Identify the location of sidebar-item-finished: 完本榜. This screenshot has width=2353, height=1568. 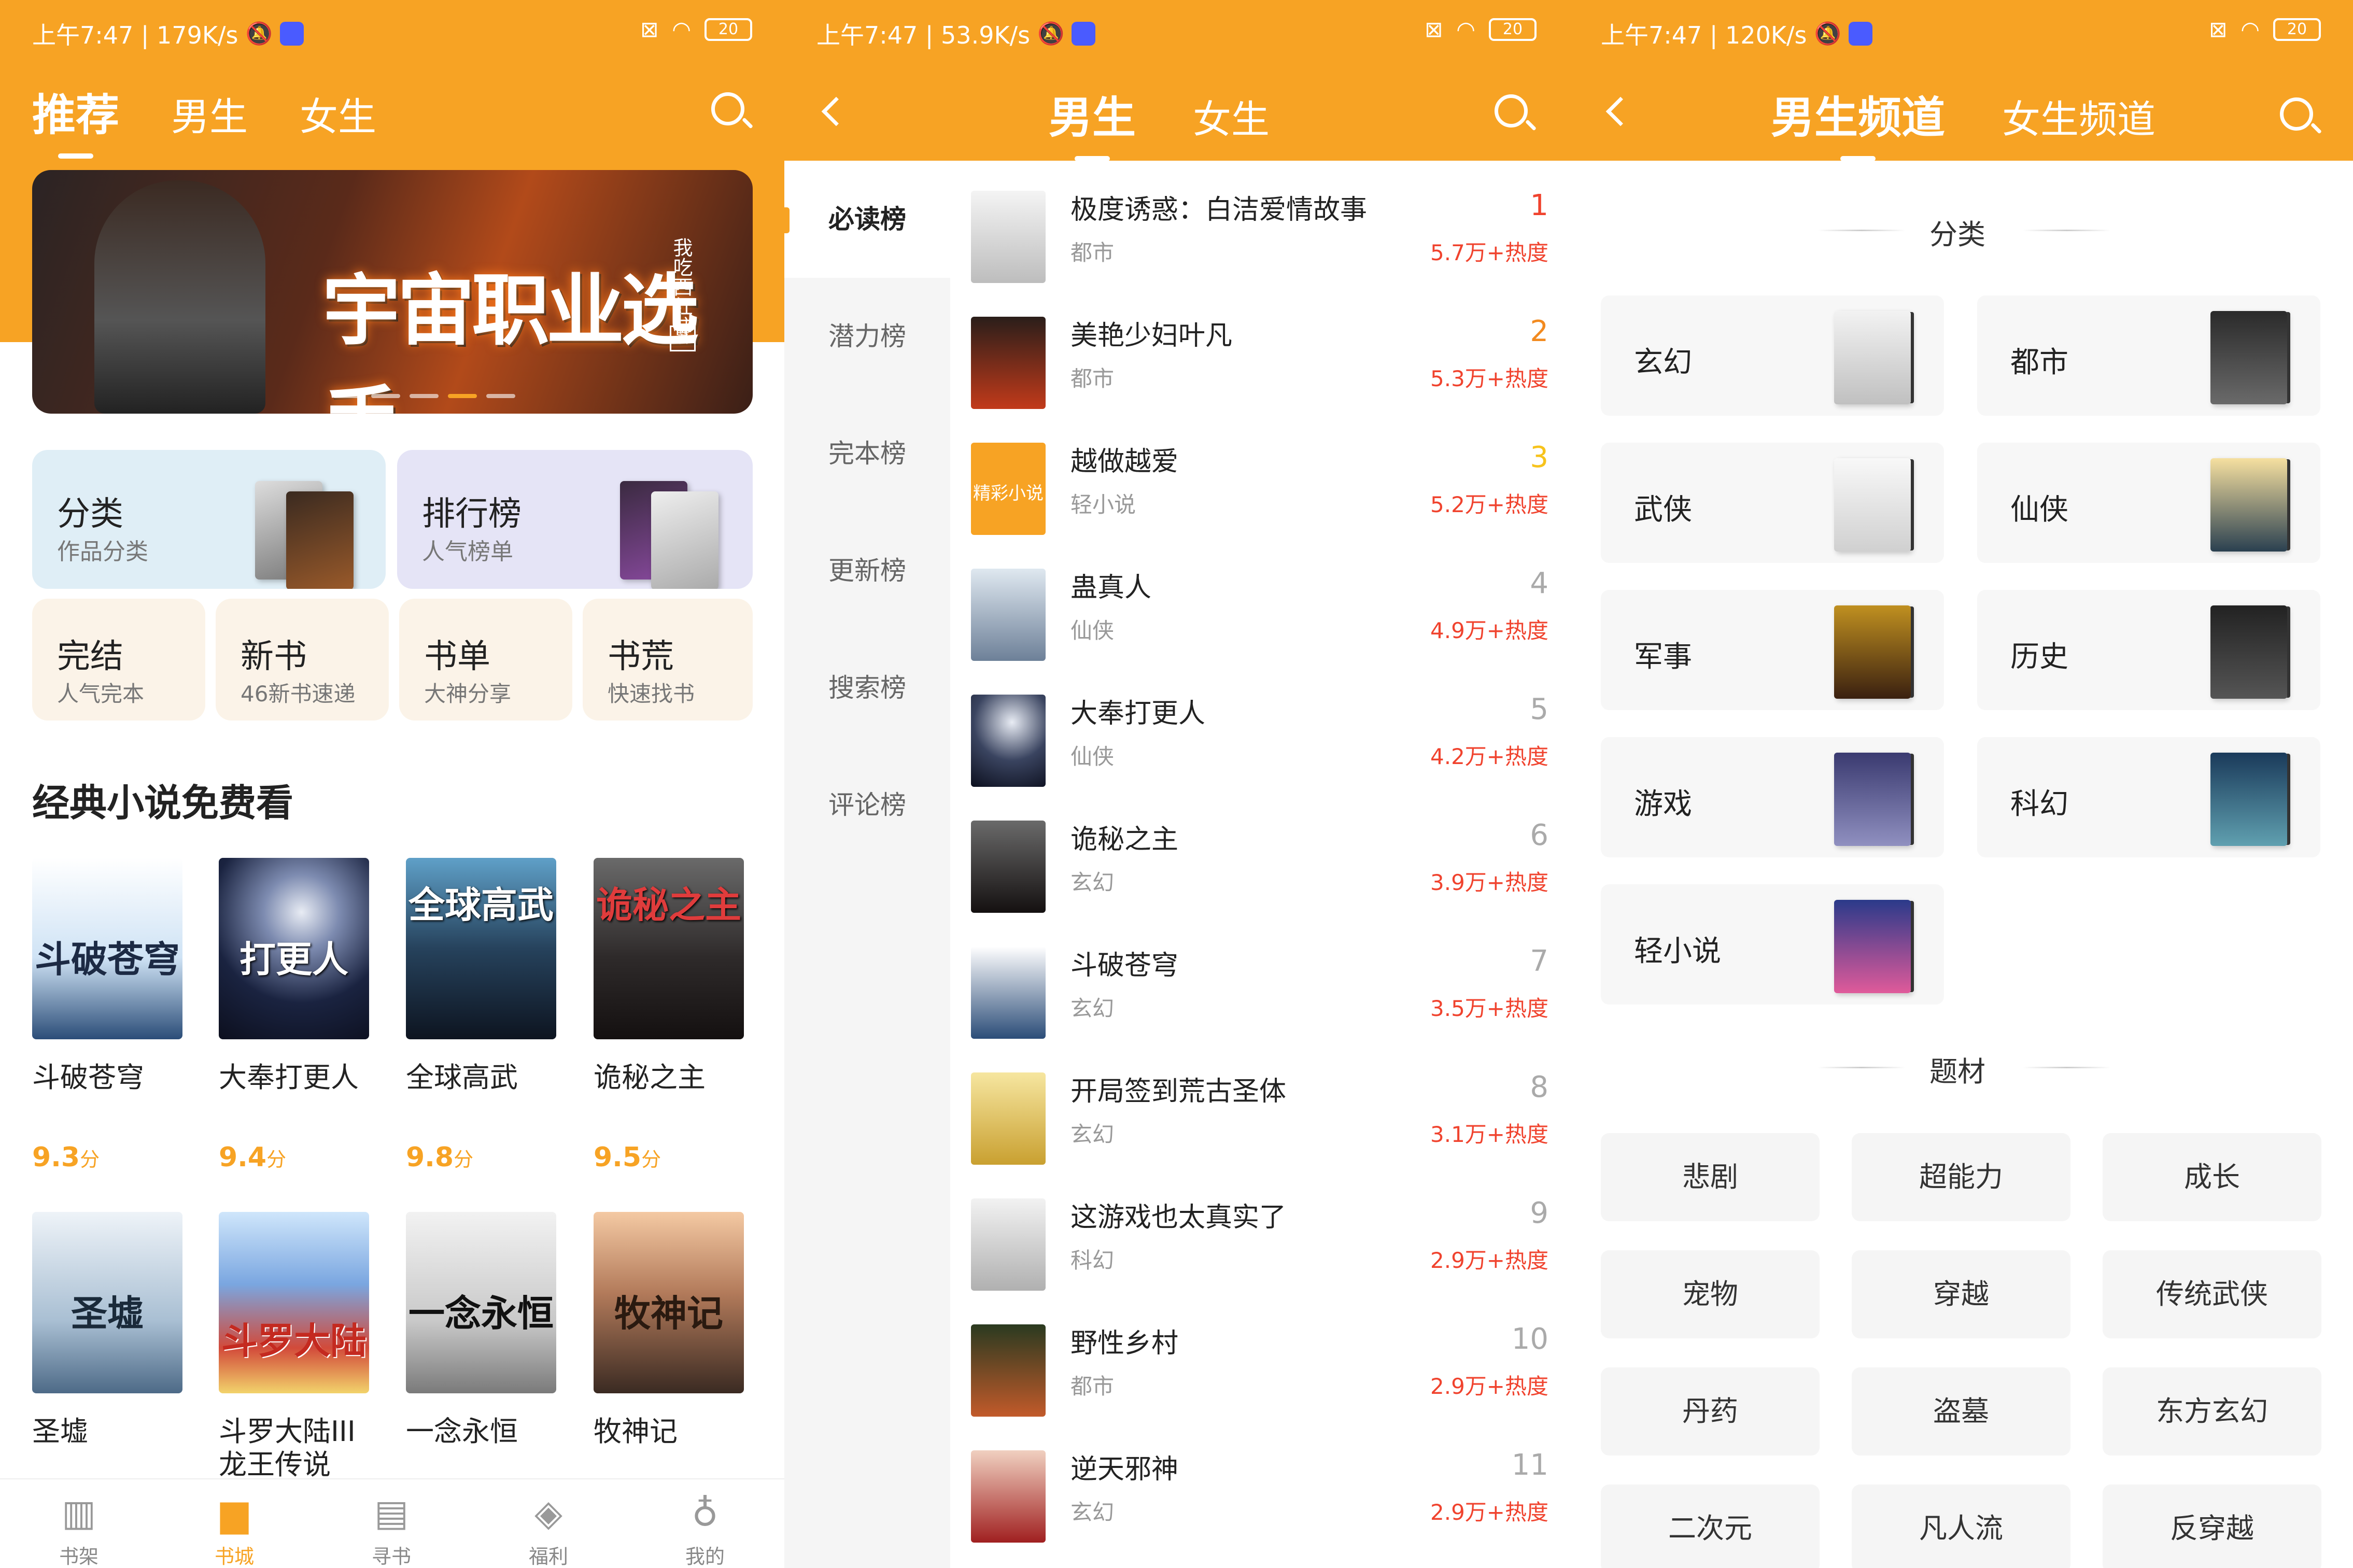
(867, 453).